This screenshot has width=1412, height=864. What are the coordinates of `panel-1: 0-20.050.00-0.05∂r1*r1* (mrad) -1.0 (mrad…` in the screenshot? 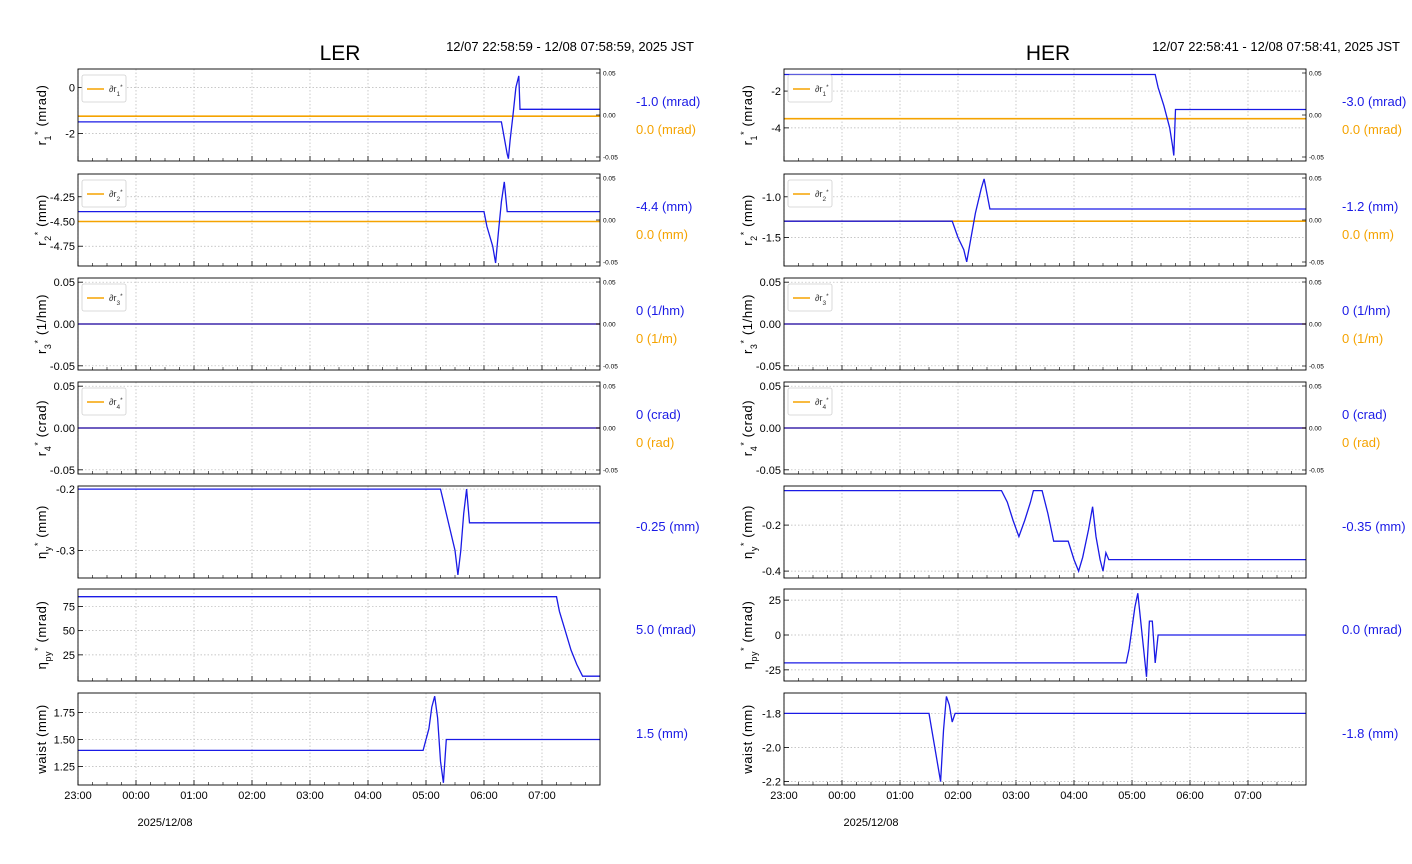 It's located at (366, 115).